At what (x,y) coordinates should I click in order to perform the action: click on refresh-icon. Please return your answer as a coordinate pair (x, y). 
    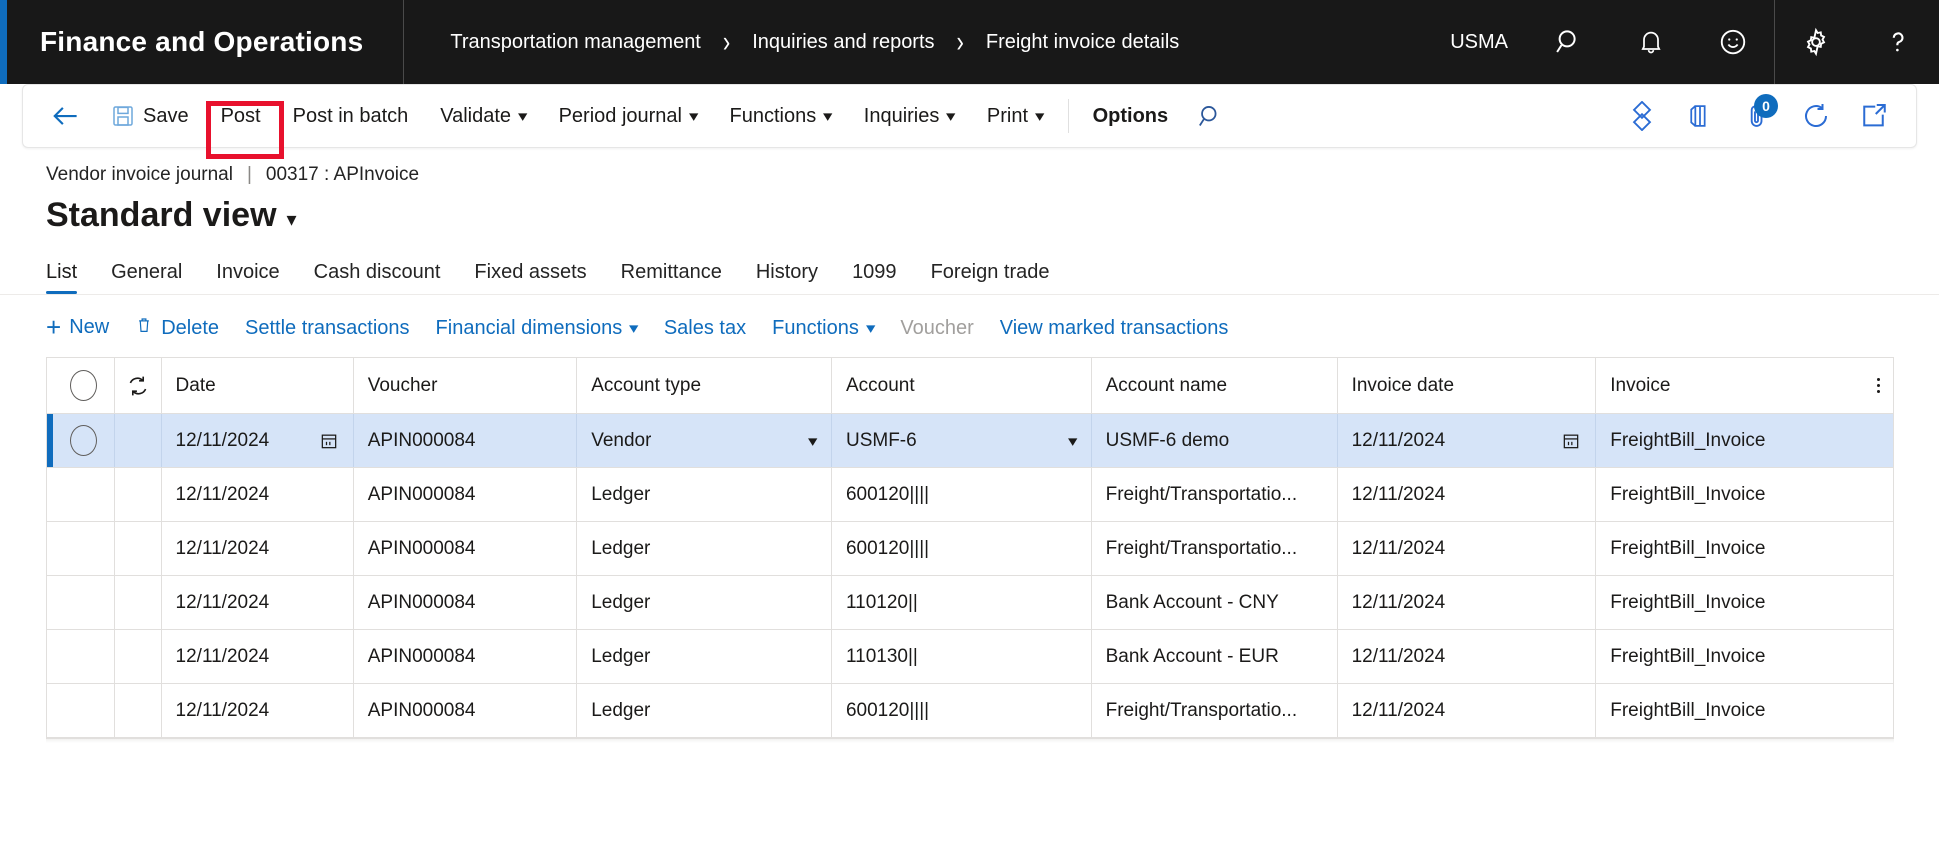
    Looking at the image, I should click on (1816, 116).